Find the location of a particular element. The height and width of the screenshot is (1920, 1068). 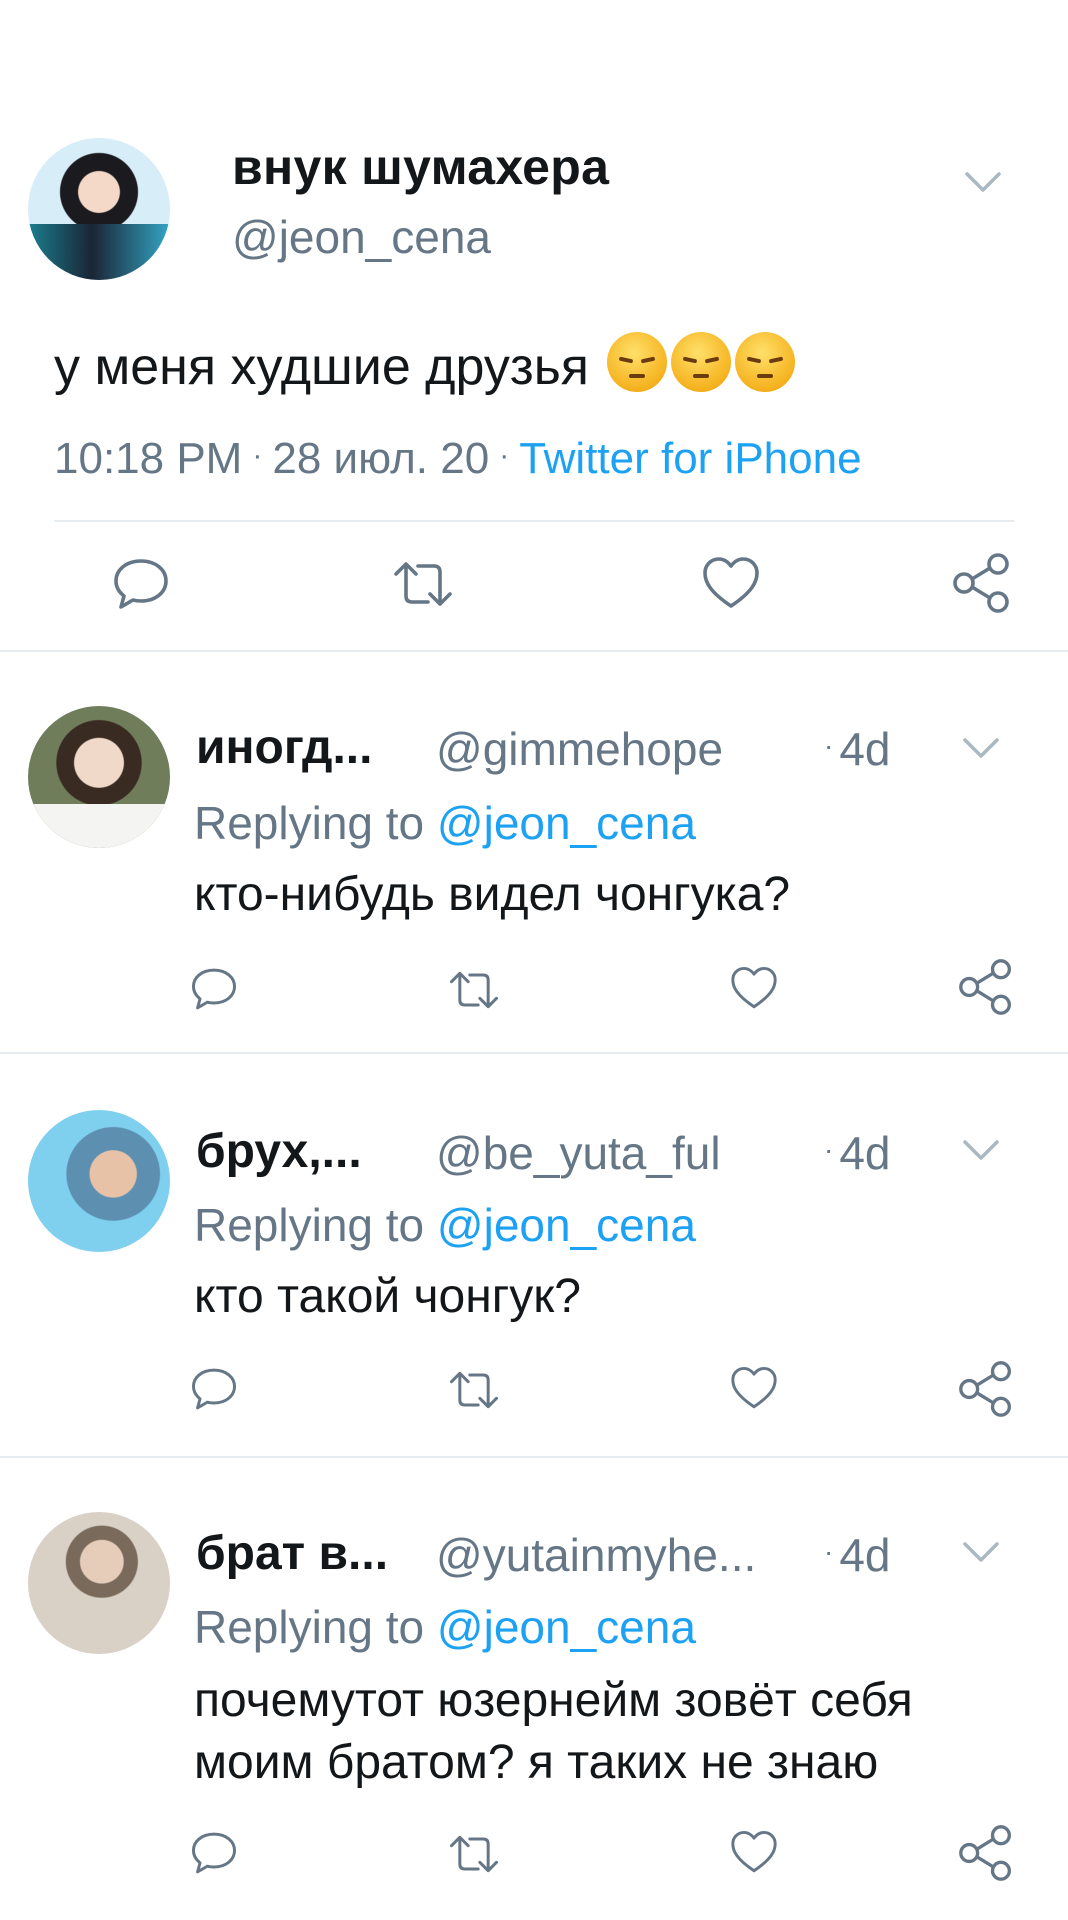

tweet-meta: 10:18 PM · 28 июл. 20 · Twitter for iPhone is located at coordinates (458, 459).